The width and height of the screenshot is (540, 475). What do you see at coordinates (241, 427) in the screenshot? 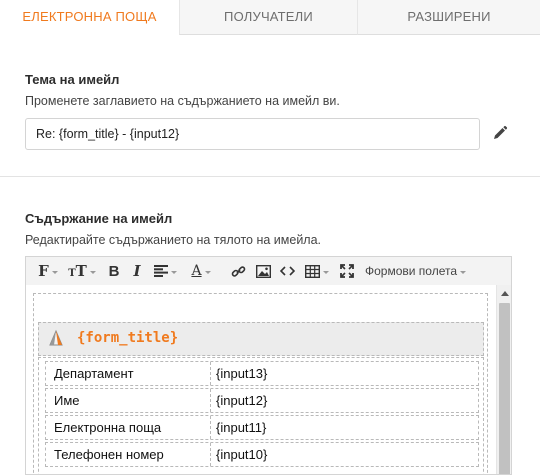
I see `row-value: {input11}` at bounding box center [241, 427].